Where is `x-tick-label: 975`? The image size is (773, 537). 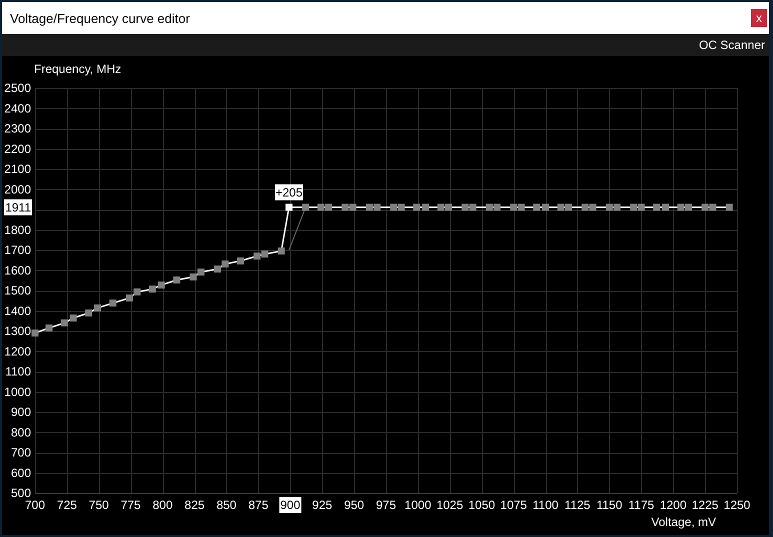
x-tick-label: 975 is located at coordinates (386, 505).